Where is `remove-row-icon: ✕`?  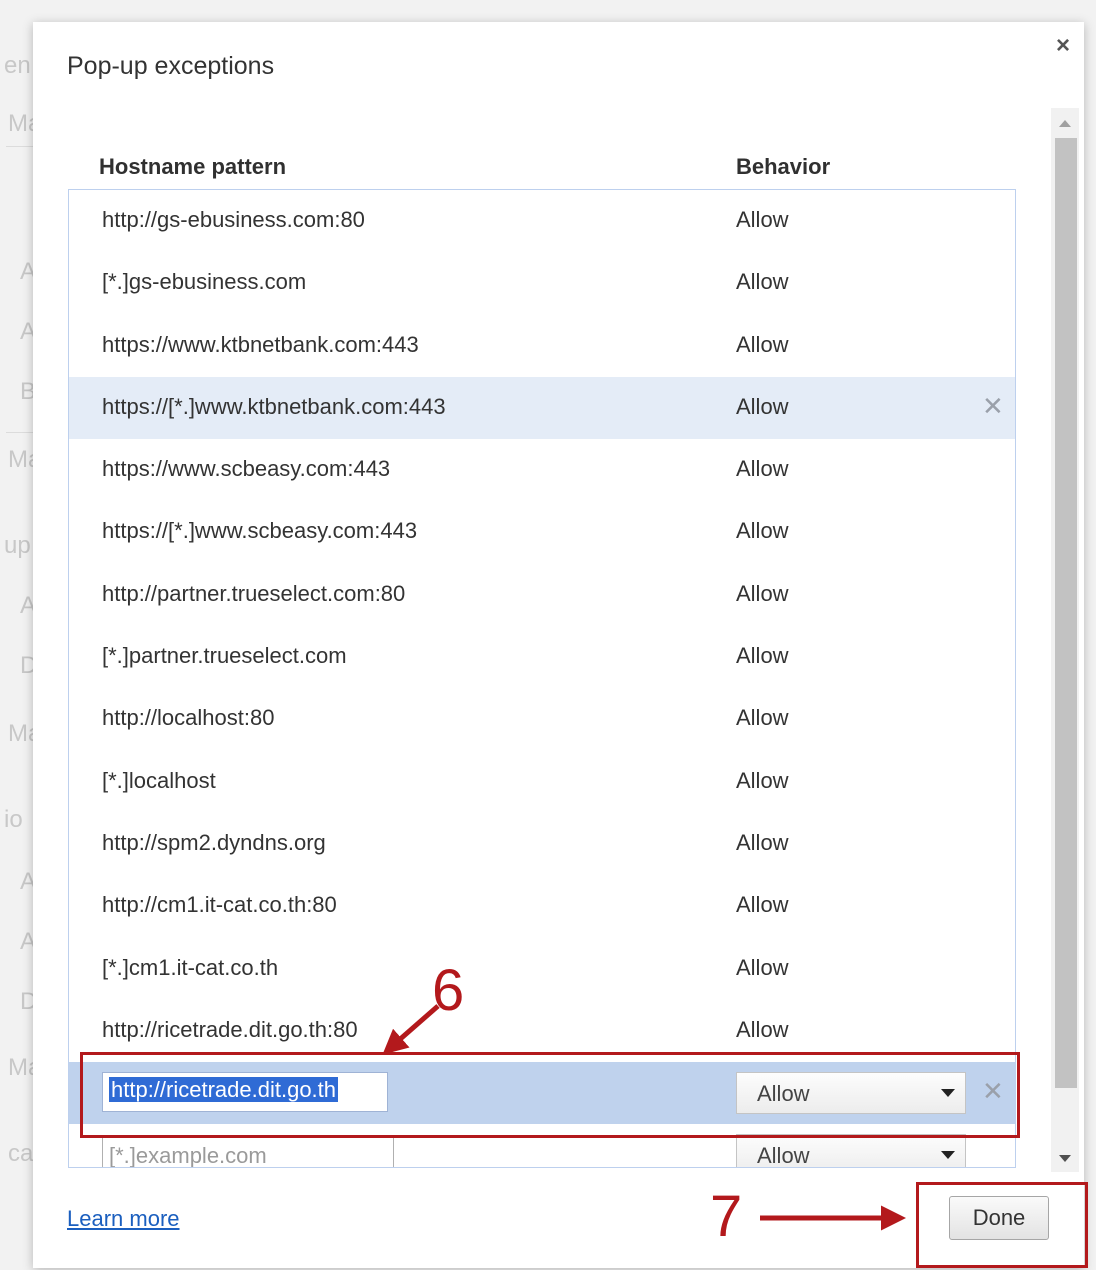 remove-row-icon: ✕ is located at coordinates (993, 406).